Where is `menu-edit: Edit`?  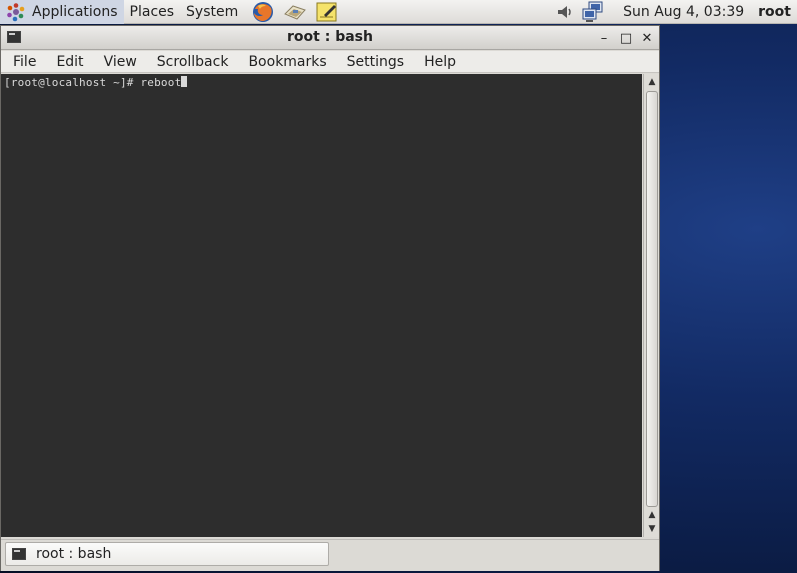 menu-edit: Edit is located at coordinates (69, 62).